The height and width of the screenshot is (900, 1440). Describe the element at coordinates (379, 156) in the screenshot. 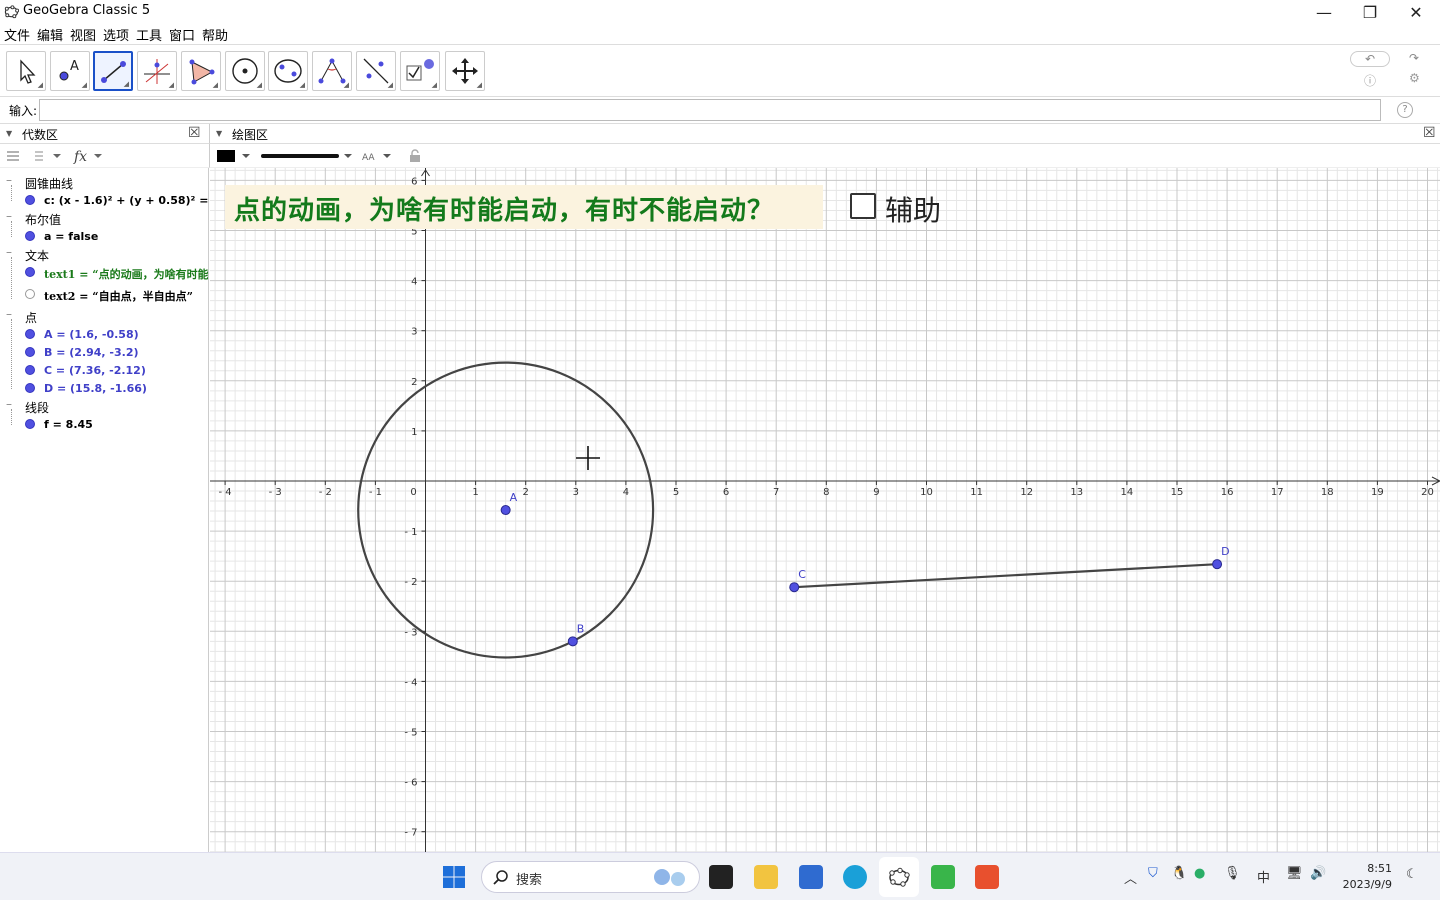

I see `label-style-icon: AA` at that location.